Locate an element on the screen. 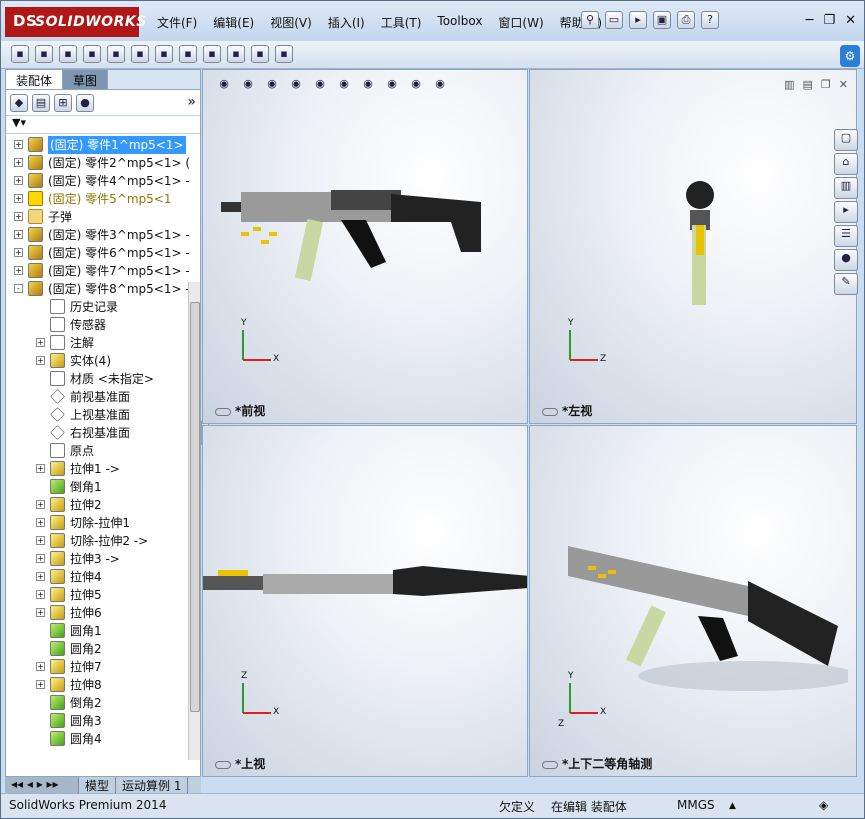  restore-viewport-icon: ❐ is located at coordinates (826, 84).